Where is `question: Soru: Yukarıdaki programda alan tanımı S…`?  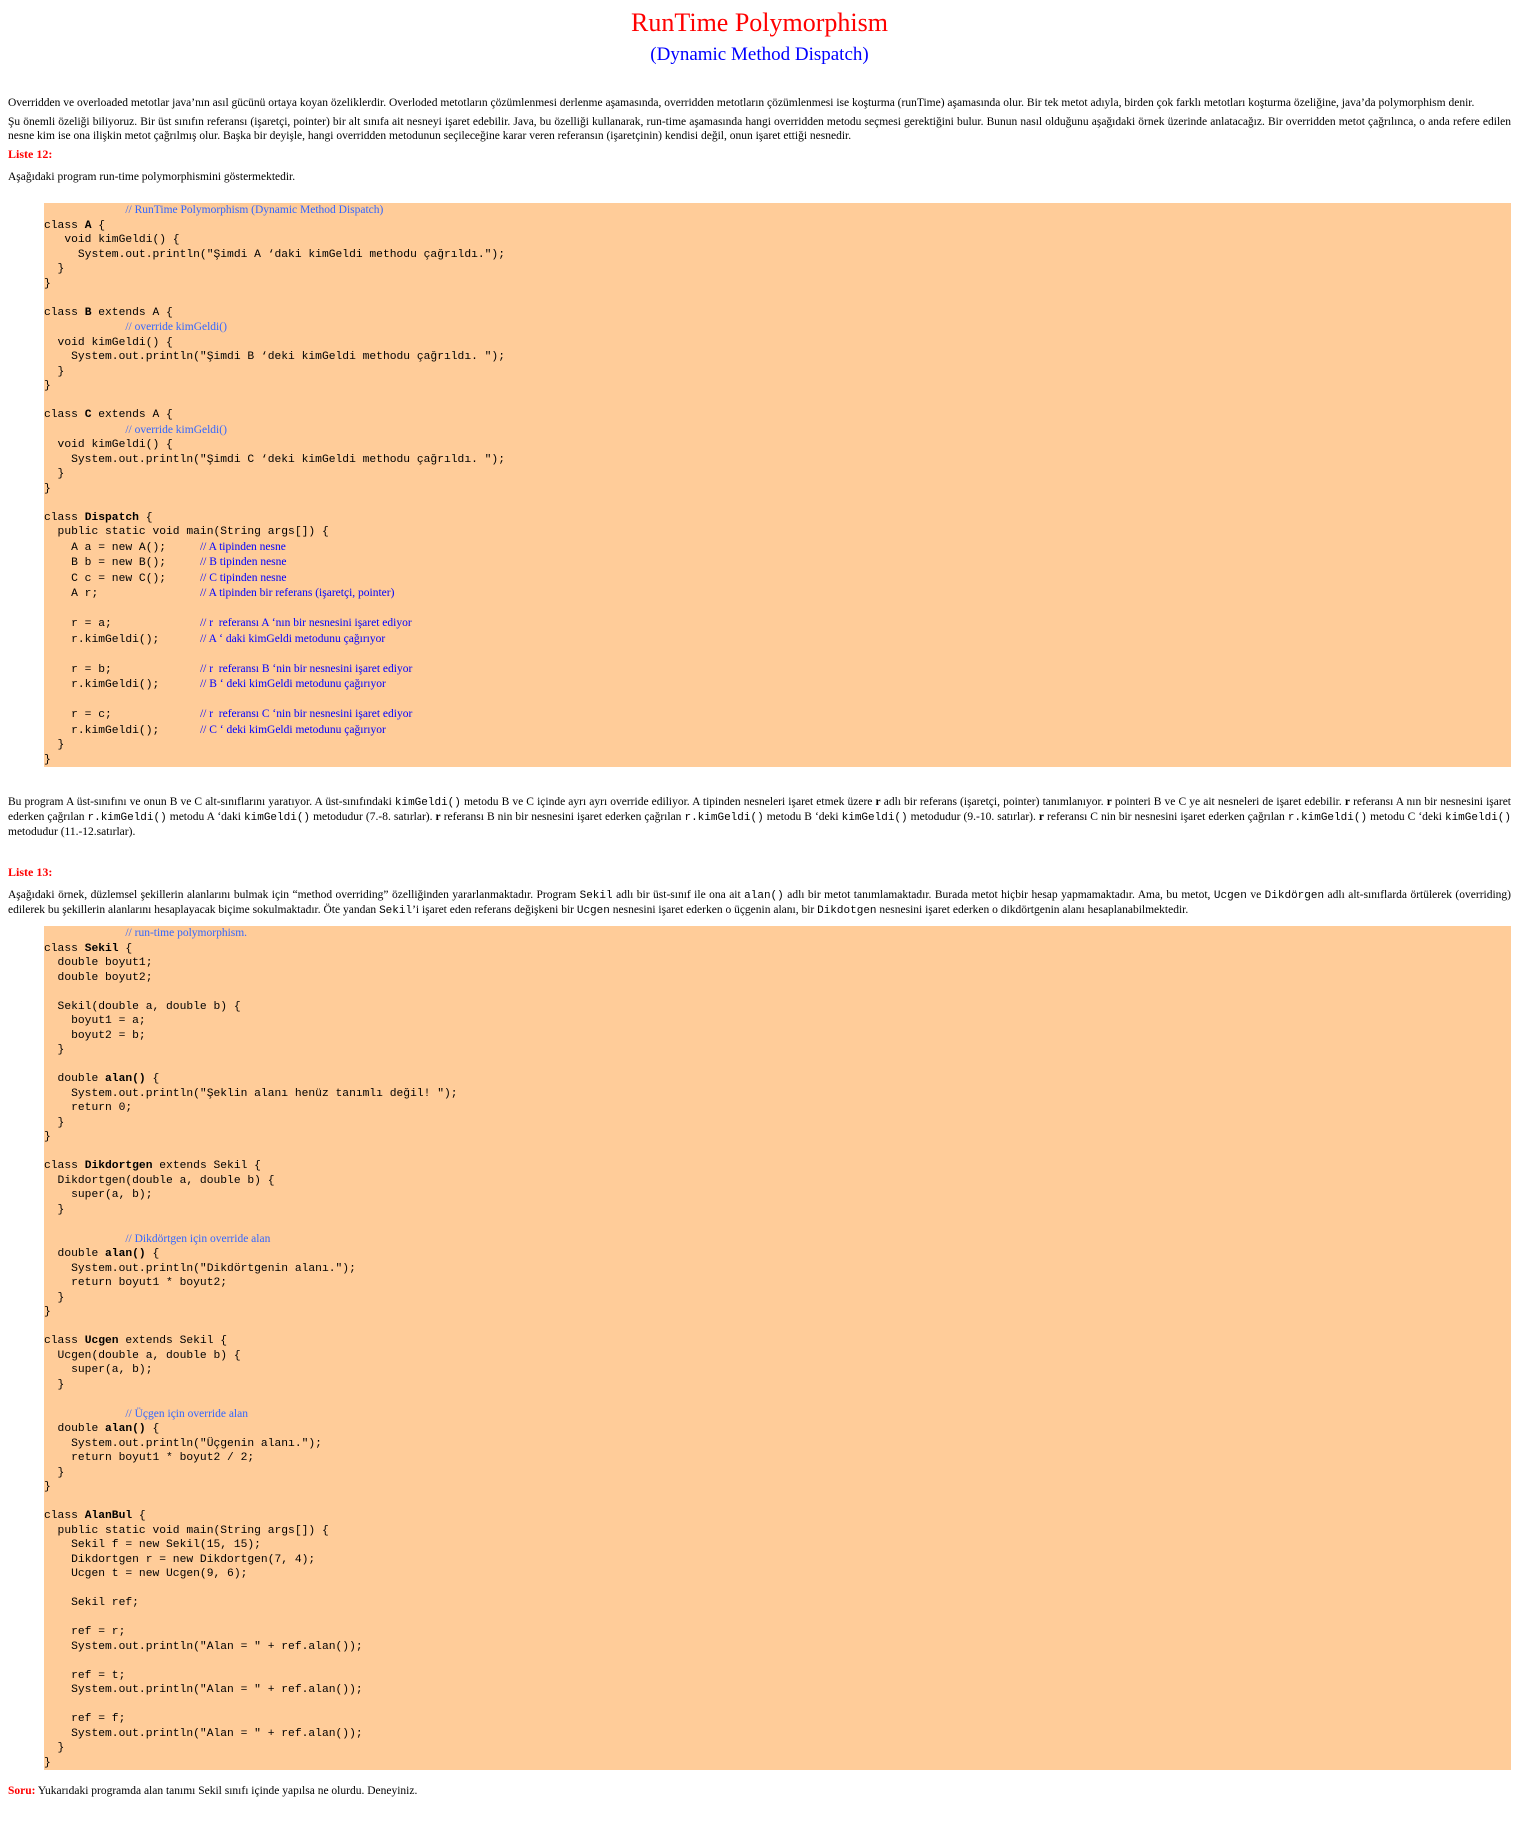
question: Soru: Yukarıdaki programda alan tanımı S… is located at coordinates (759, 1791).